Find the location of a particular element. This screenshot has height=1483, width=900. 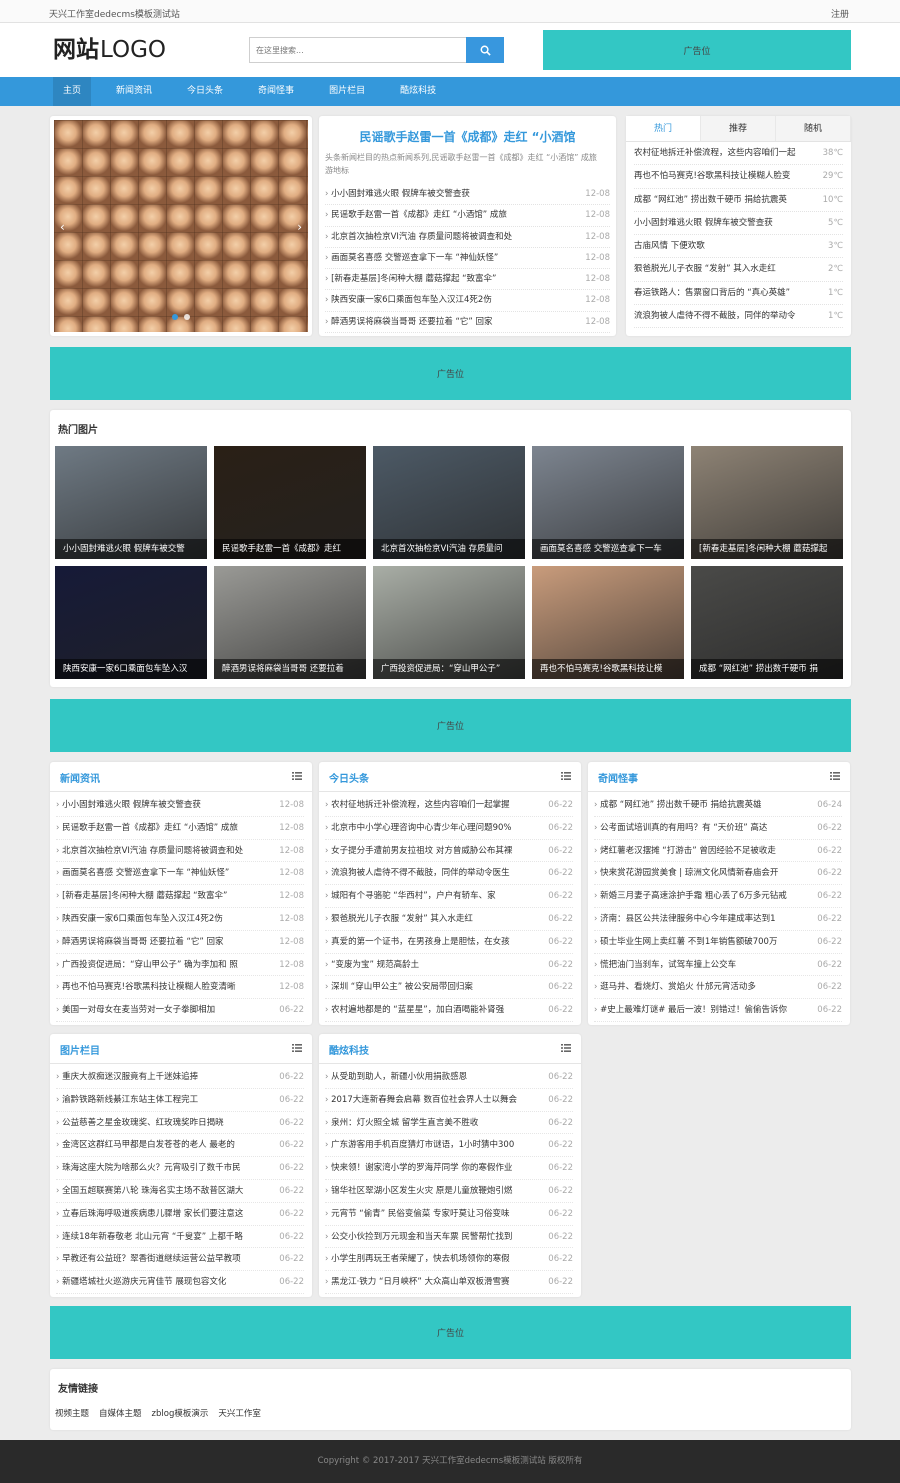

news-item: 新婚三月妻子高速涂护手霜 粗心丢了6万多元钻戒 06-22 is located at coordinates (718, 896).